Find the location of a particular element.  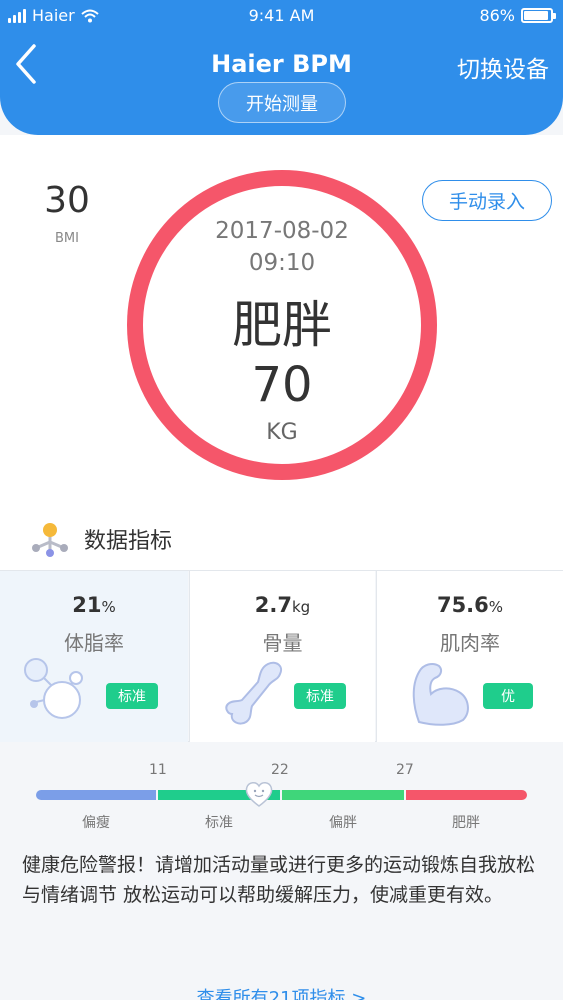

scale-segment-obese is located at coordinates (466, 795).